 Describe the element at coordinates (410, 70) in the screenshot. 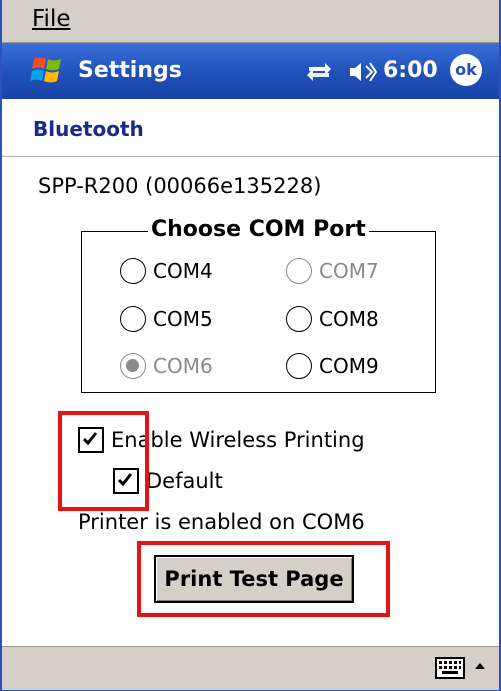

I see `clock: 6:00` at that location.